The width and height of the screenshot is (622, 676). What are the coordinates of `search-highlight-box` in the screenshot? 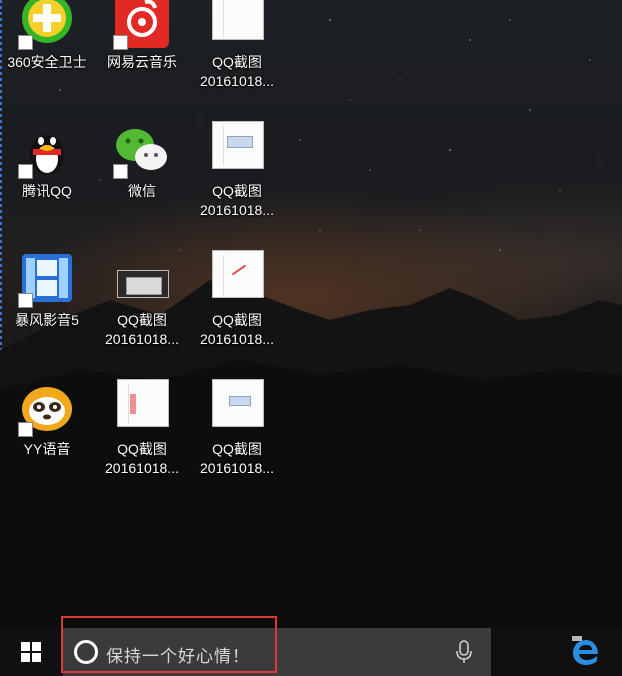 It's located at (169, 644).